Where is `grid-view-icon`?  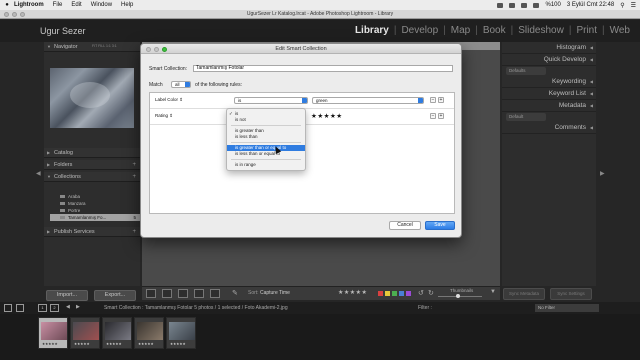 grid-view-icon is located at coordinates (151, 293).